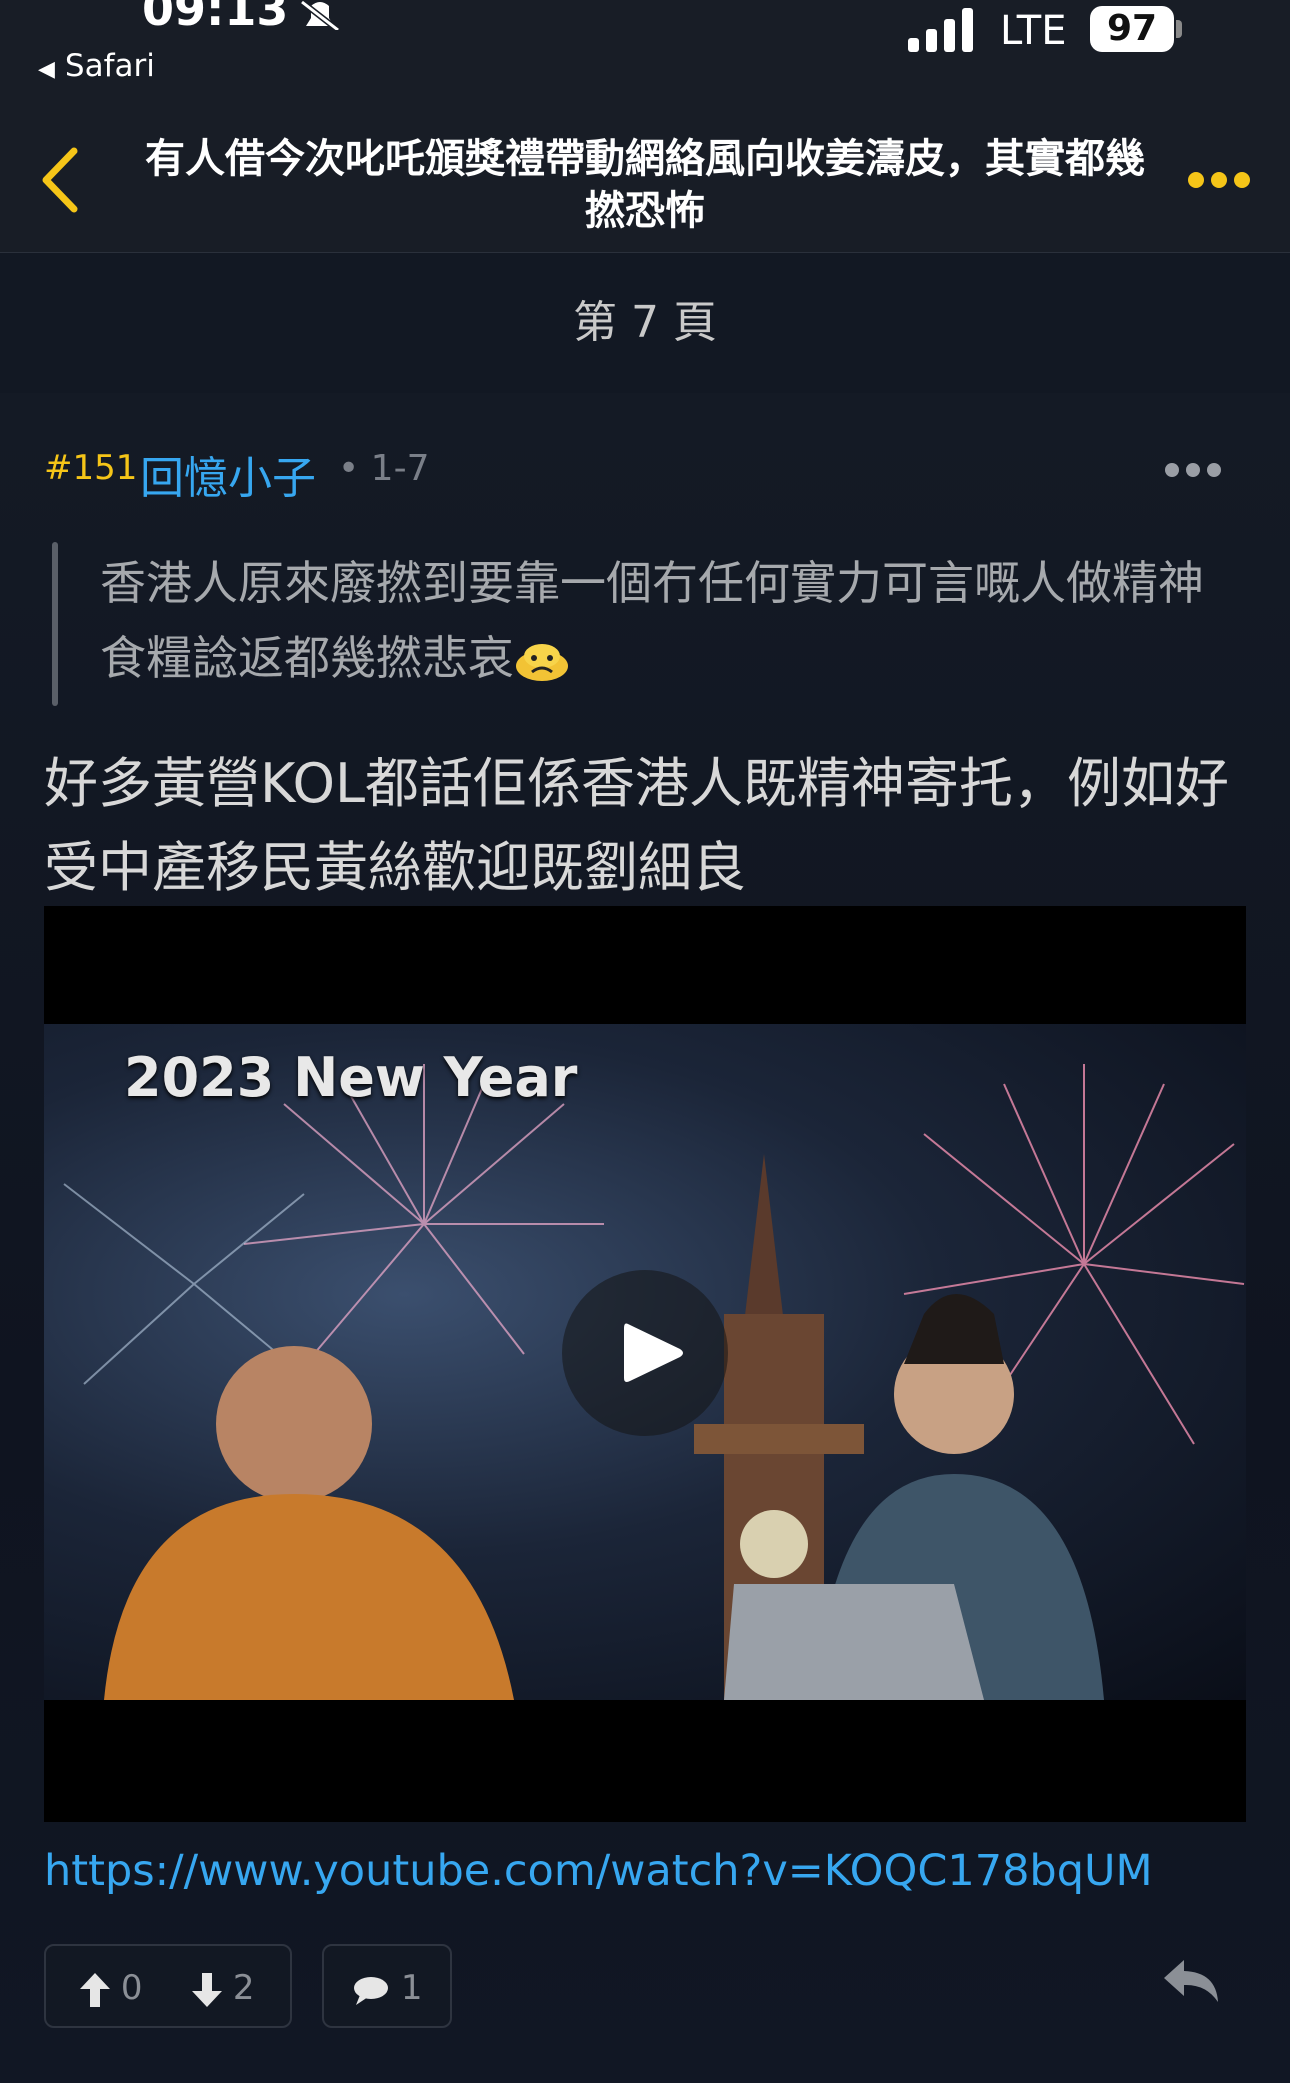 Image resolution: width=1290 pixels, height=2083 pixels. I want to click on comment-action: 1, so click(387, 1988).